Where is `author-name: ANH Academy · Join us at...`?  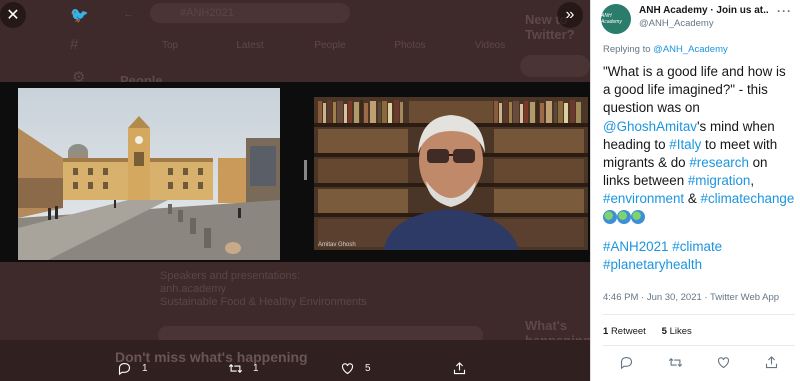 author-name: ANH Academy · Join us at... is located at coordinates (704, 10).